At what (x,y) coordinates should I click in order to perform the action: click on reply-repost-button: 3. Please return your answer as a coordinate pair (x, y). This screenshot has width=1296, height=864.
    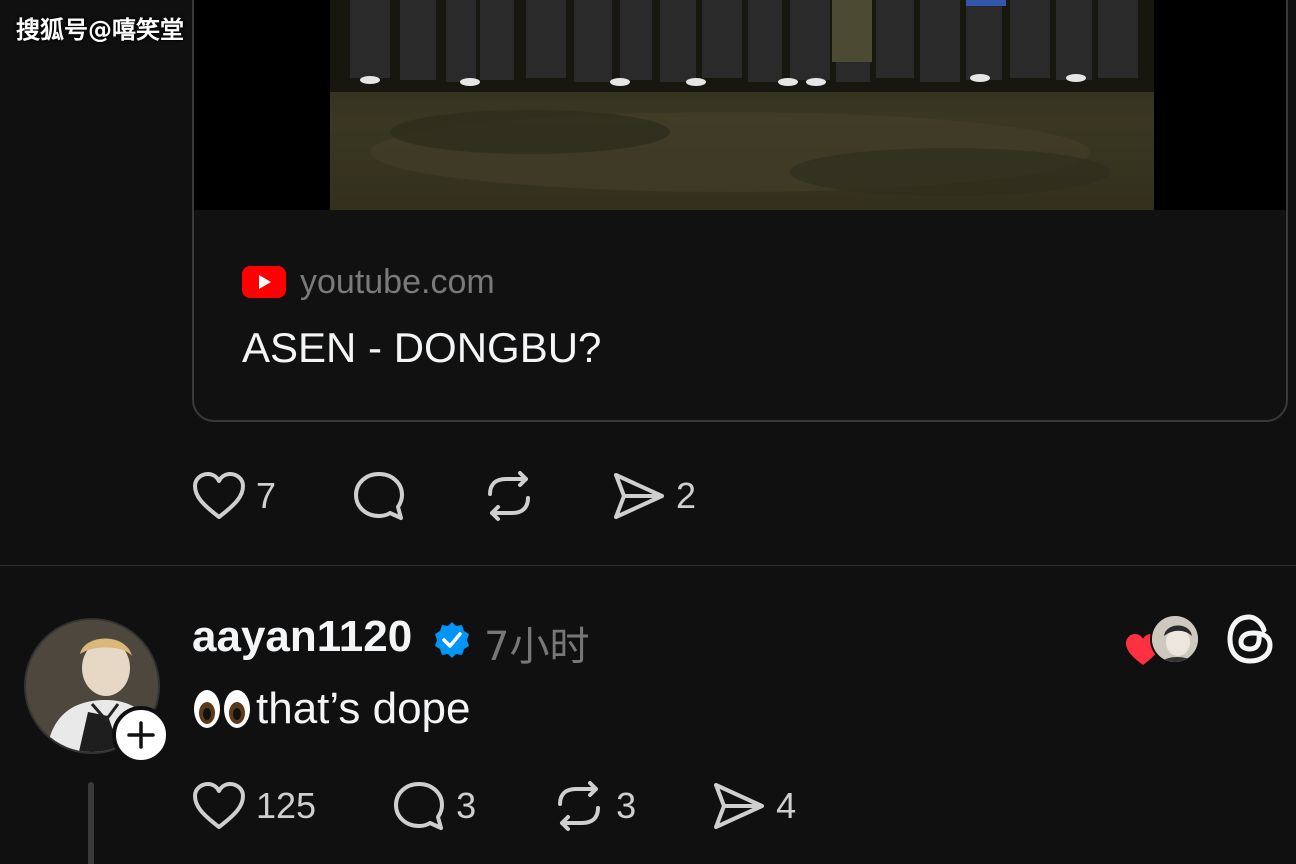
    Looking at the image, I should click on (594, 806).